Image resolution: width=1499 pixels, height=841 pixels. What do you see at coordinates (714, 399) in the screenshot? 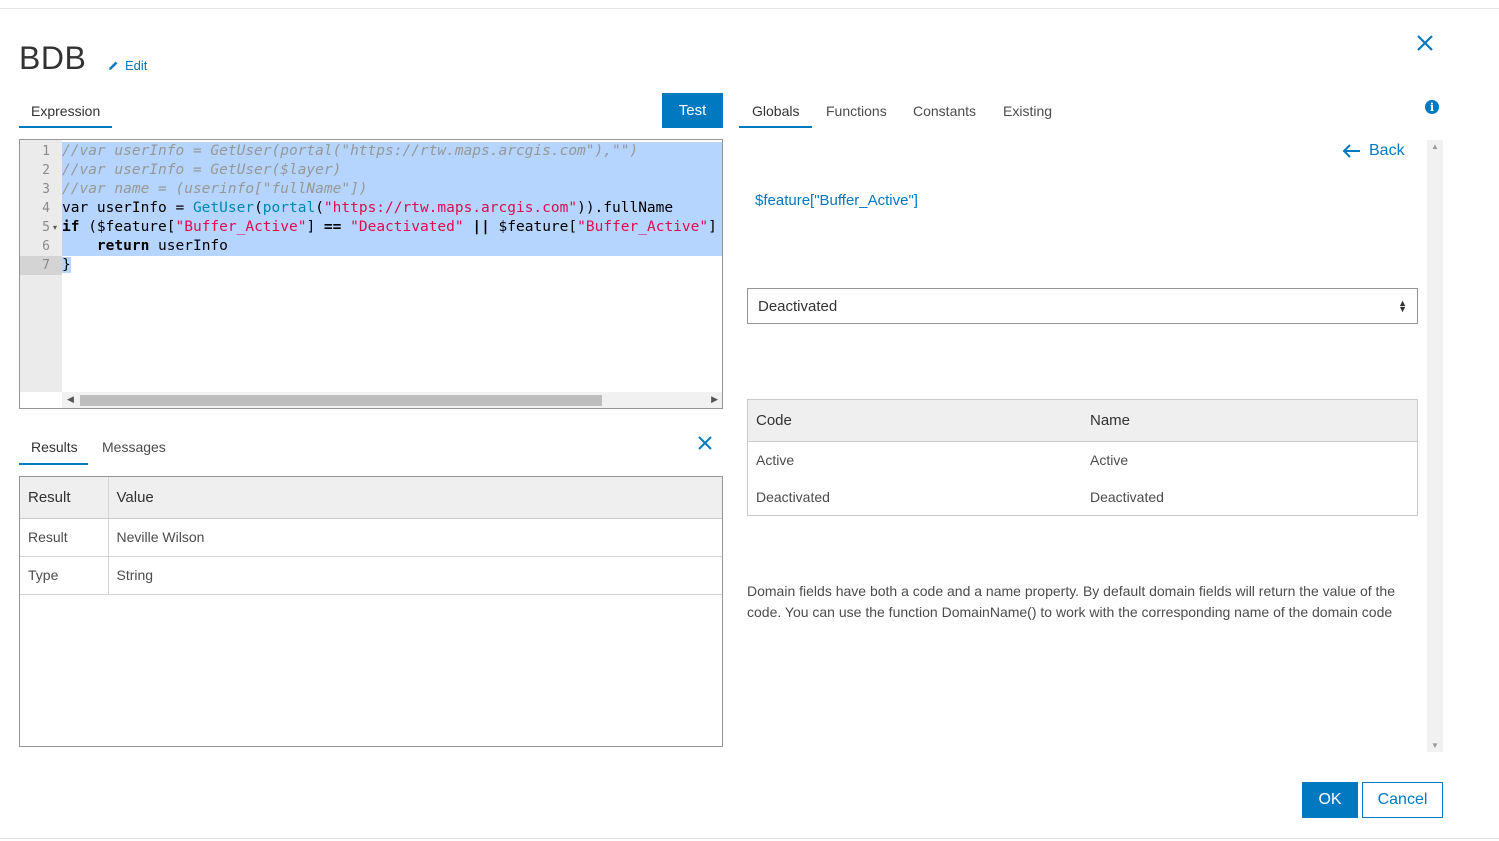
I see `scroll-right-icon: ▶` at bounding box center [714, 399].